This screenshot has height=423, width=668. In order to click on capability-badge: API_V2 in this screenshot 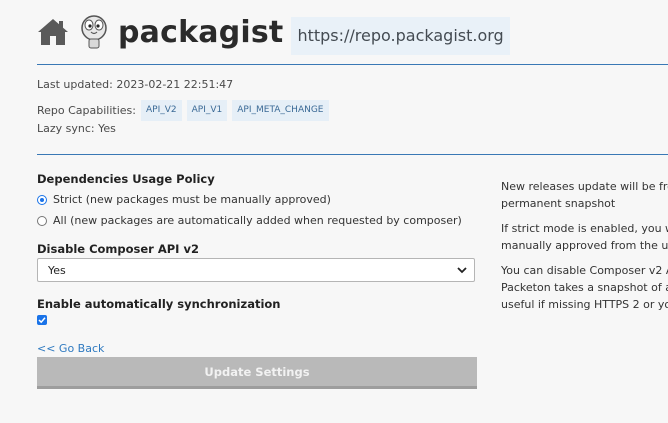, I will do `click(161, 110)`.